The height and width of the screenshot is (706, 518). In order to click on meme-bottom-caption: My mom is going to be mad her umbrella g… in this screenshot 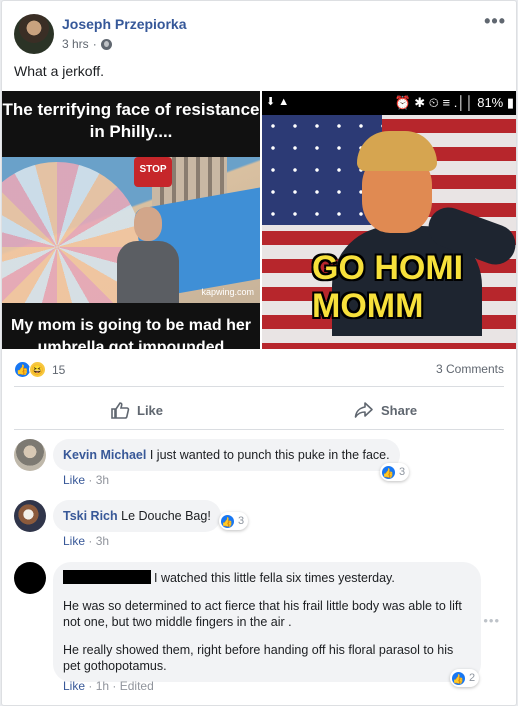, I will do `click(131, 326)`.